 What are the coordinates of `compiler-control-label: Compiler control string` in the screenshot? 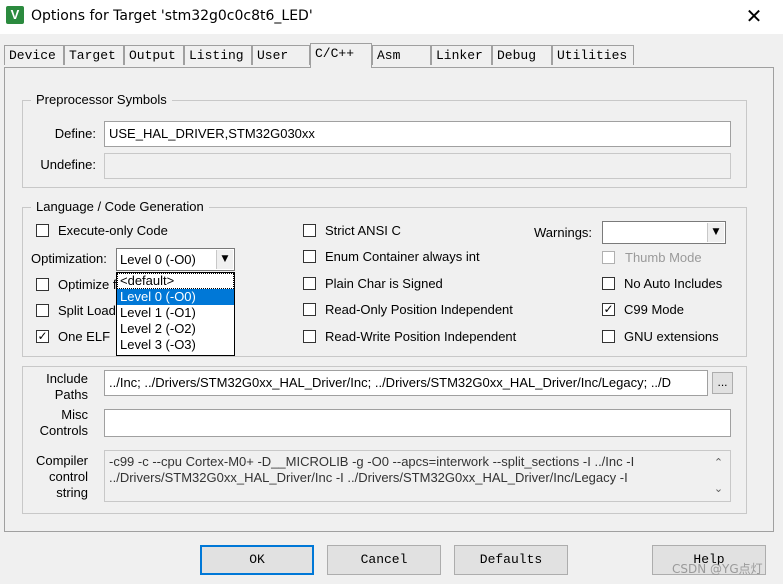 It's located at (59, 477).